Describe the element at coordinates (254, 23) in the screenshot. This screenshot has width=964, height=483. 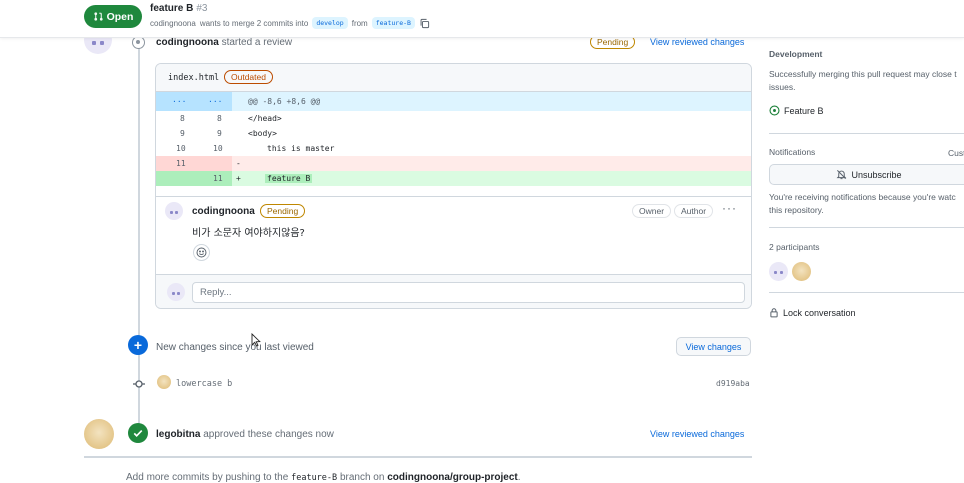
I see `merge-text: wants to merge 2 commits into` at that location.